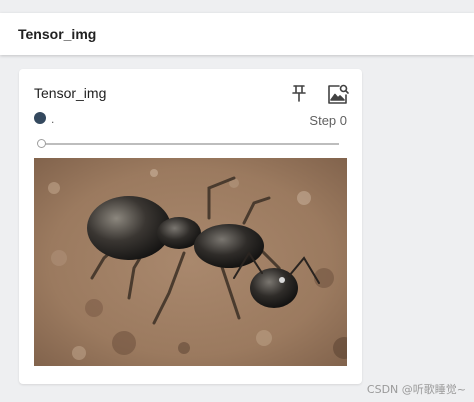 The image size is (474, 402). What do you see at coordinates (57, 34) in the screenshot?
I see `header-title: Tensor_img` at bounding box center [57, 34].